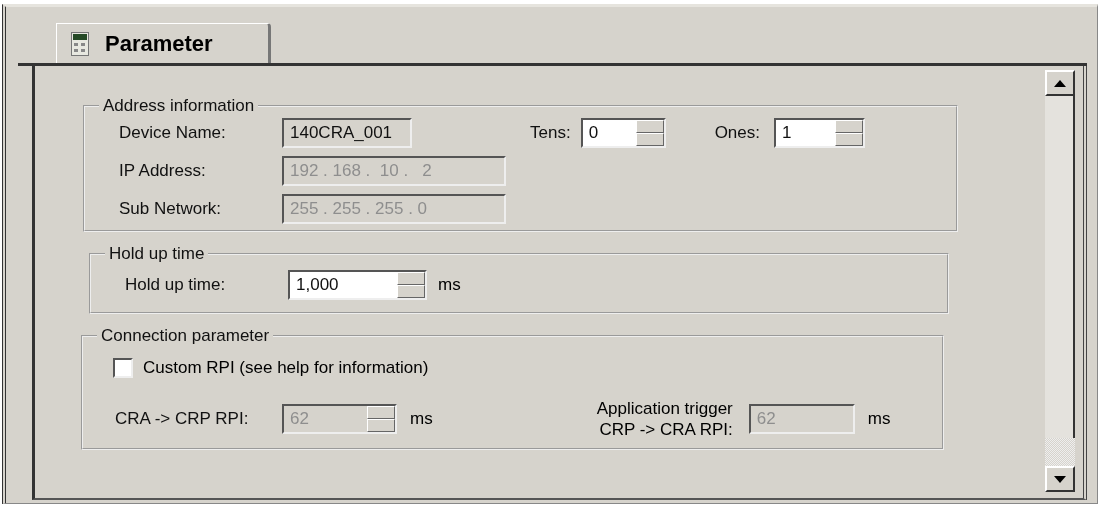 The height and width of the screenshot is (508, 1100). I want to click on down-arrow-icon, so click(1060, 479).